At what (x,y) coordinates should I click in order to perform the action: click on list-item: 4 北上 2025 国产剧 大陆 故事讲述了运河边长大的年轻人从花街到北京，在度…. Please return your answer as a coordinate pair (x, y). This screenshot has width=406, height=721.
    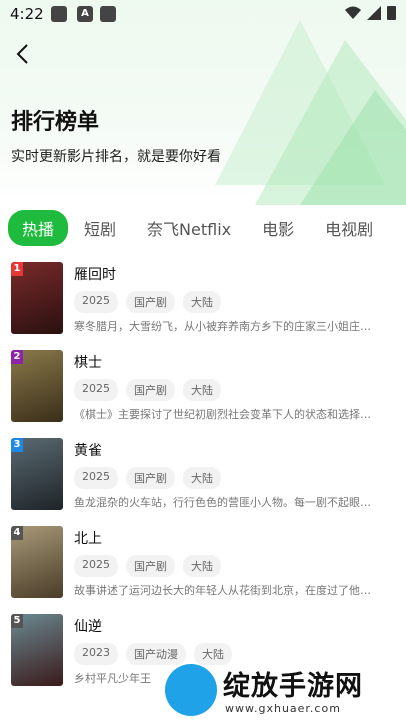
    Looking at the image, I should click on (203, 564).